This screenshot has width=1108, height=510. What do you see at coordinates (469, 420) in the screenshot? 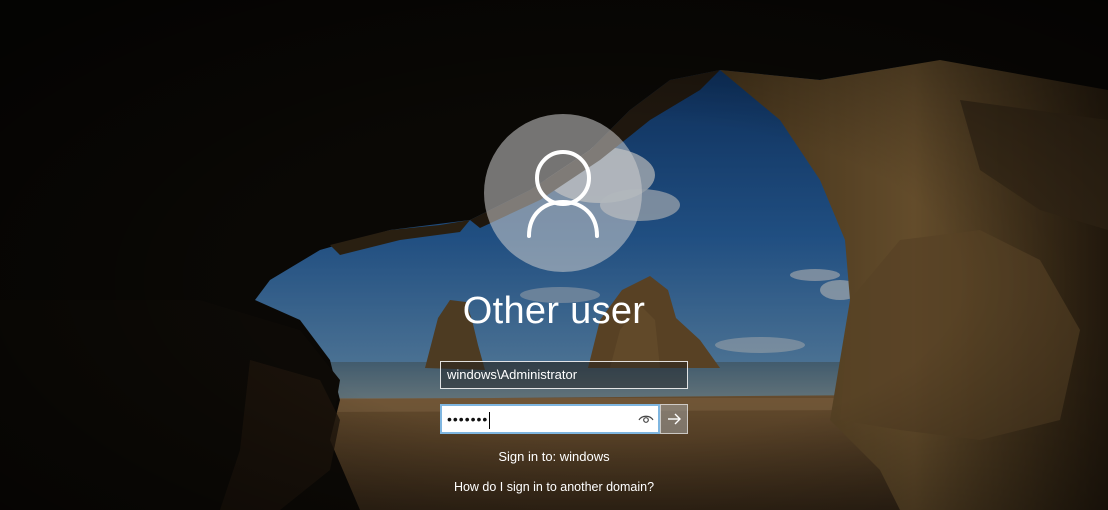
I see `password-text: •••••••` at bounding box center [469, 420].